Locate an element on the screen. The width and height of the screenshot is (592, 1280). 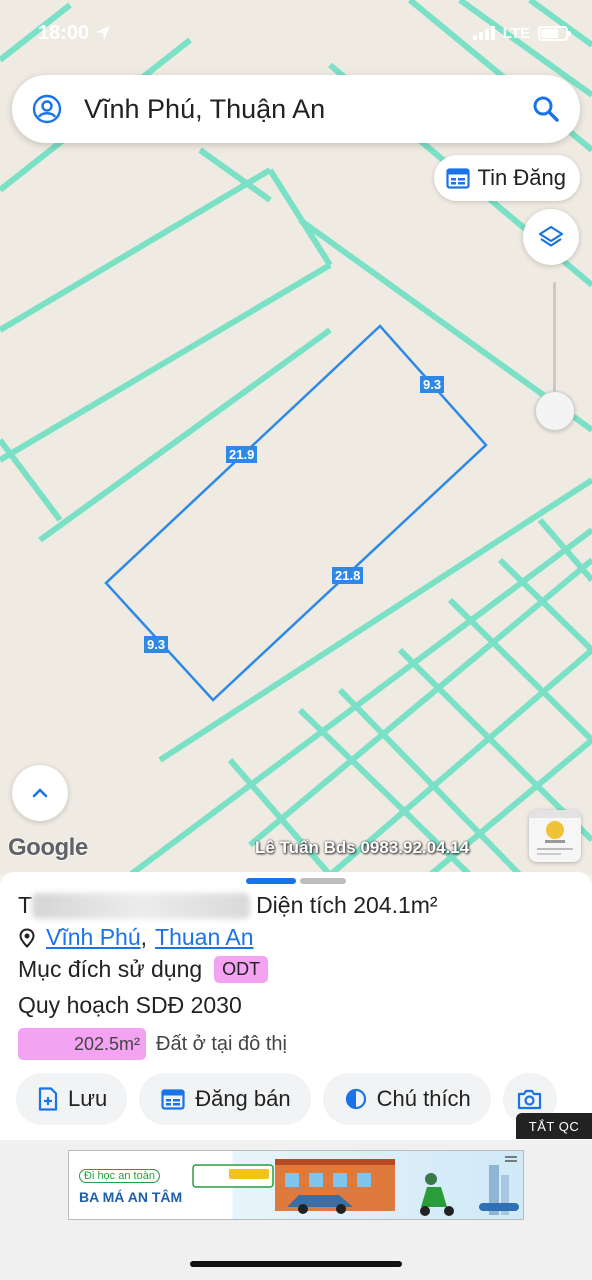
parcel-title-prefix: T is located at coordinates (25, 905).